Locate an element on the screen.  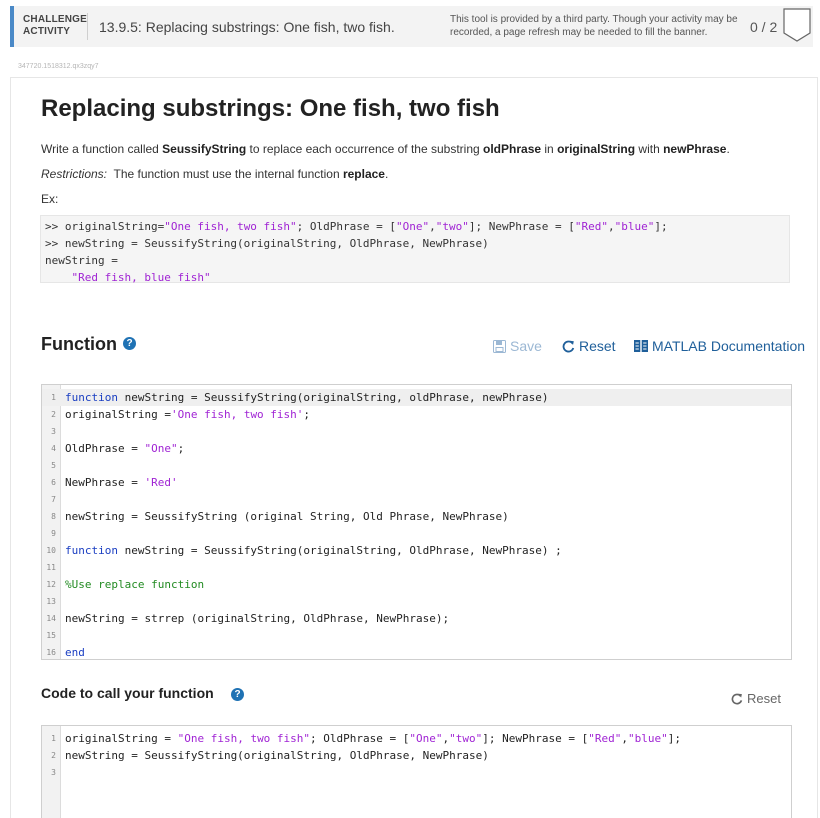
call-section-title: Code to call your function is located at coordinates (127, 693).